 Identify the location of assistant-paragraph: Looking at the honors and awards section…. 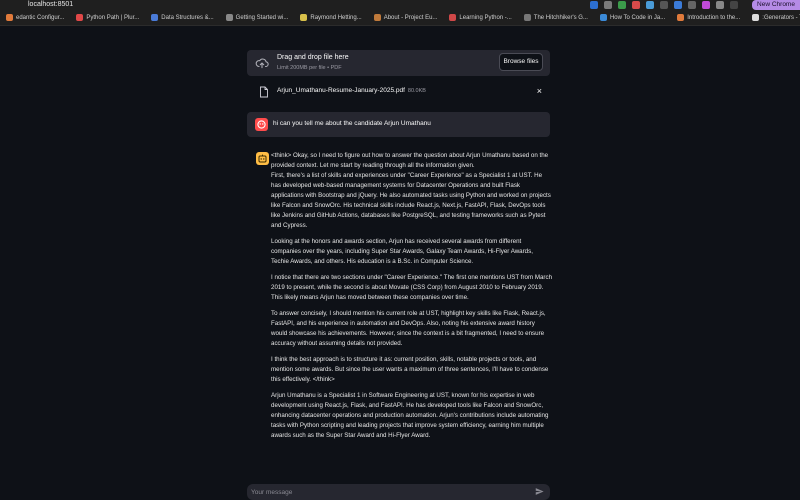
(402, 251).